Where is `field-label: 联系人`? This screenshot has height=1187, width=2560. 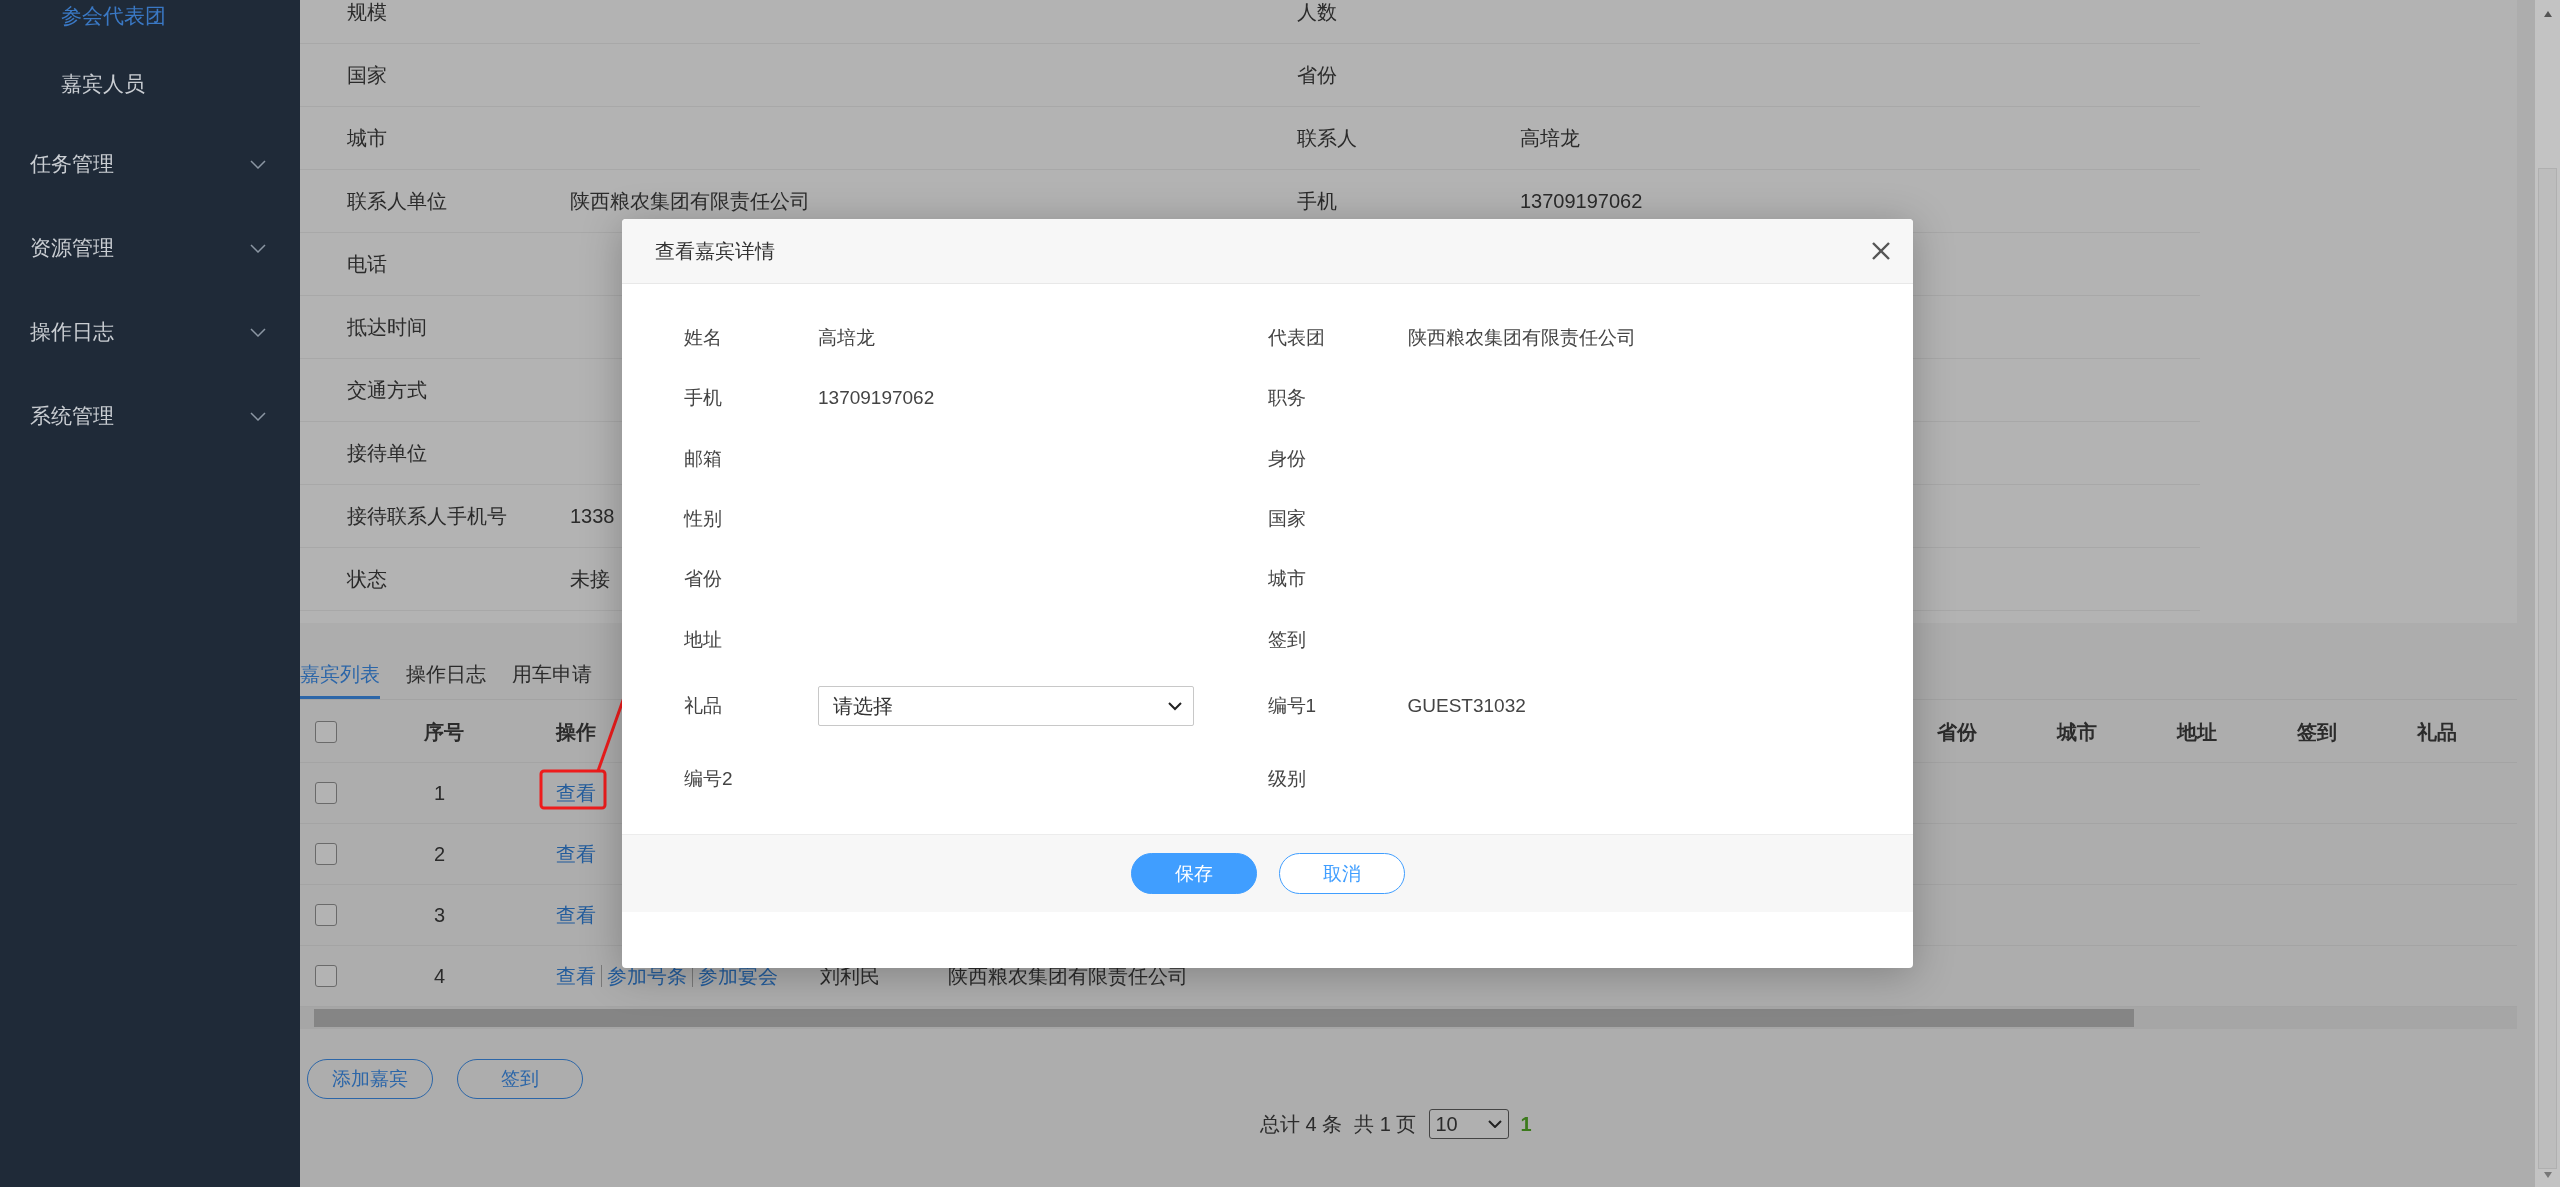
field-label: 联系人 is located at coordinates (1327, 138).